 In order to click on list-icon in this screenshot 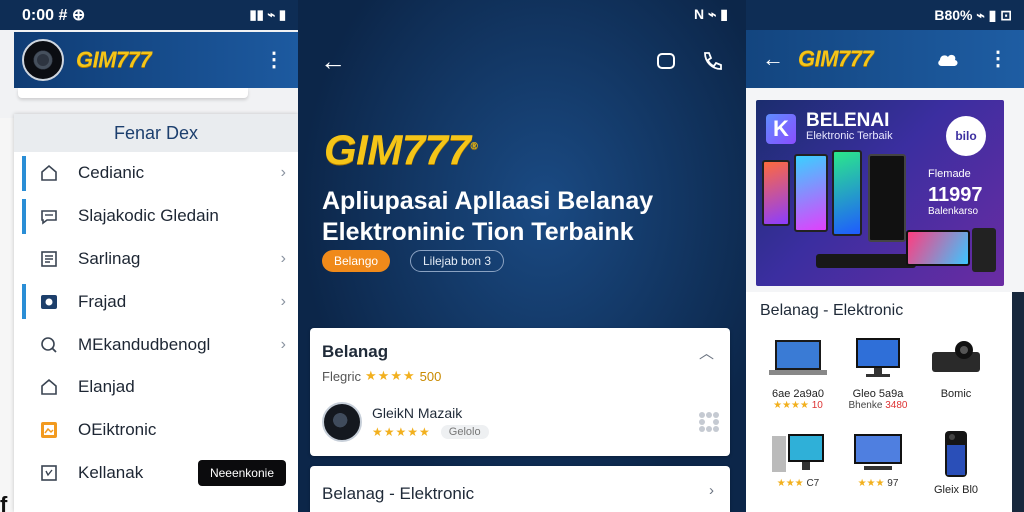, I will do `click(49, 259)`.